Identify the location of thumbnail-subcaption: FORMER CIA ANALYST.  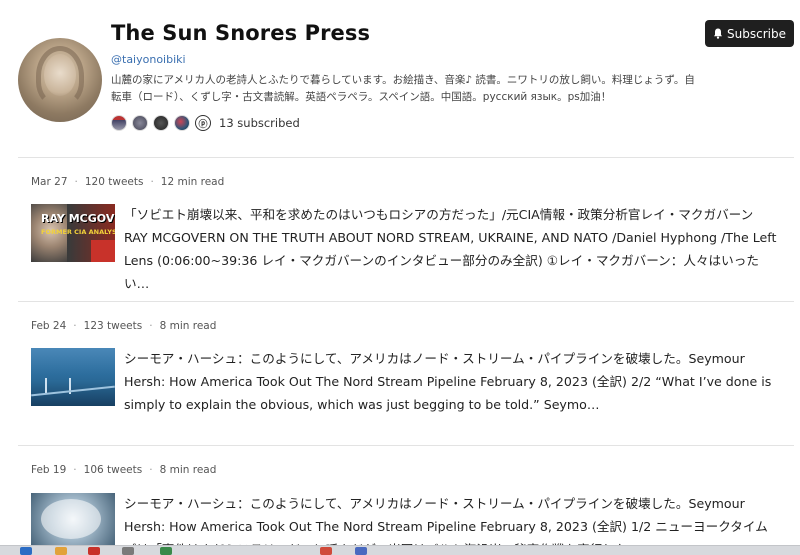
(78, 232).